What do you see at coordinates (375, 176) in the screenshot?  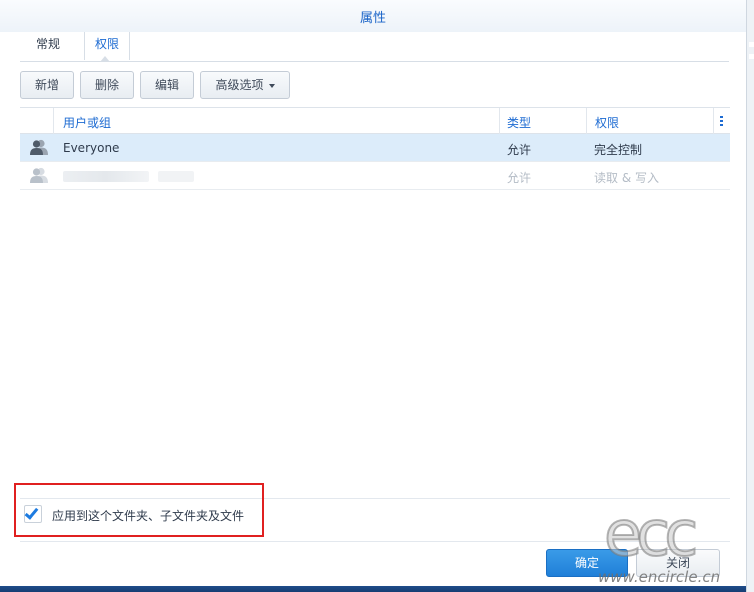 I see `table-row: 允许 读取 & 写入` at bounding box center [375, 176].